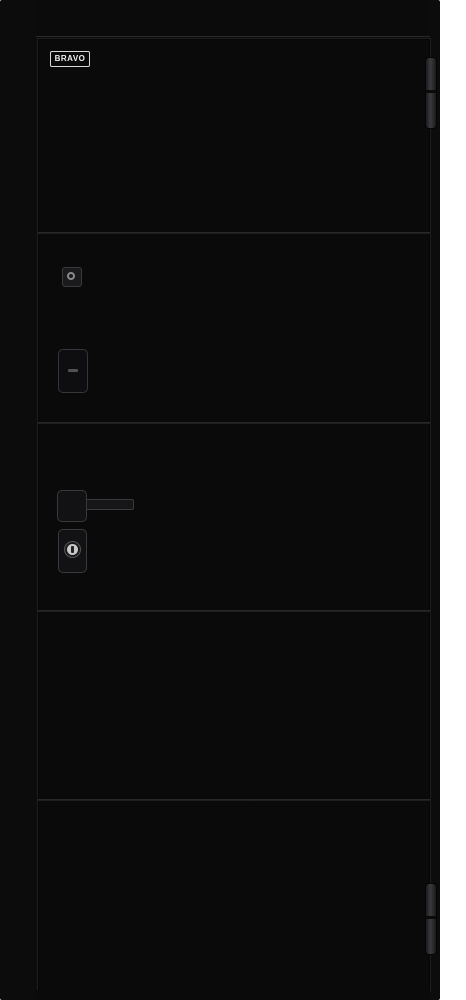 This screenshot has width=466, height=1000. Describe the element at coordinates (431, 93) in the screenshot. I see `hinge-top-icon` at that location.